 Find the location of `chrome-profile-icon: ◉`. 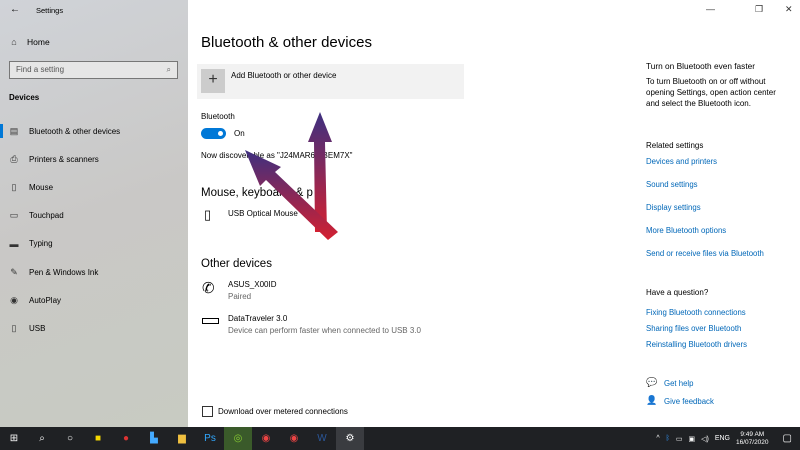

chrome-profile-icon: ◉ is located at coordinates (294, 438).